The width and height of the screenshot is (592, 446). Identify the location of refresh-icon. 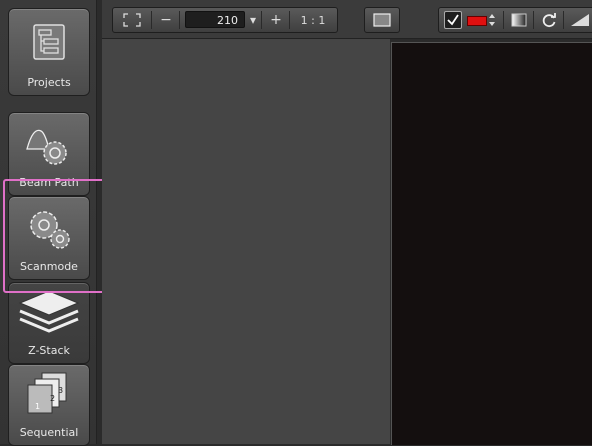
(549, 20).